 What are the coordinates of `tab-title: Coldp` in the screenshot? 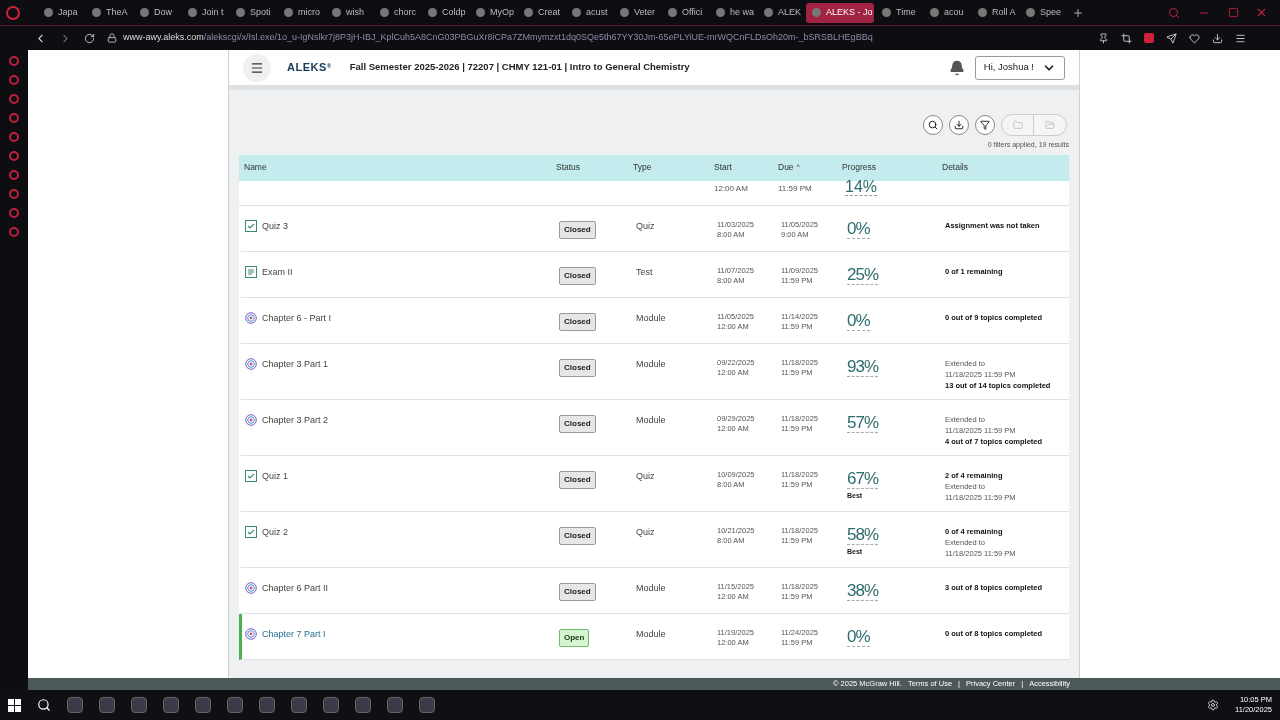 It's located at (454, 12).